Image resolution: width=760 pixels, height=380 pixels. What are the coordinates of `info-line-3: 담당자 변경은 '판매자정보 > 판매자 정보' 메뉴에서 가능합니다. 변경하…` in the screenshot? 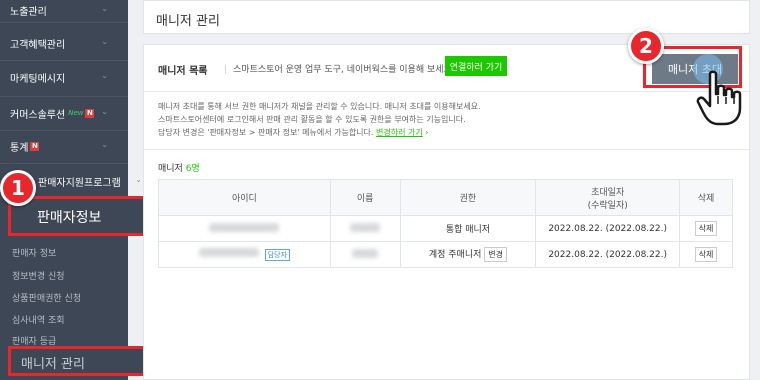 It's located at (293, 132).